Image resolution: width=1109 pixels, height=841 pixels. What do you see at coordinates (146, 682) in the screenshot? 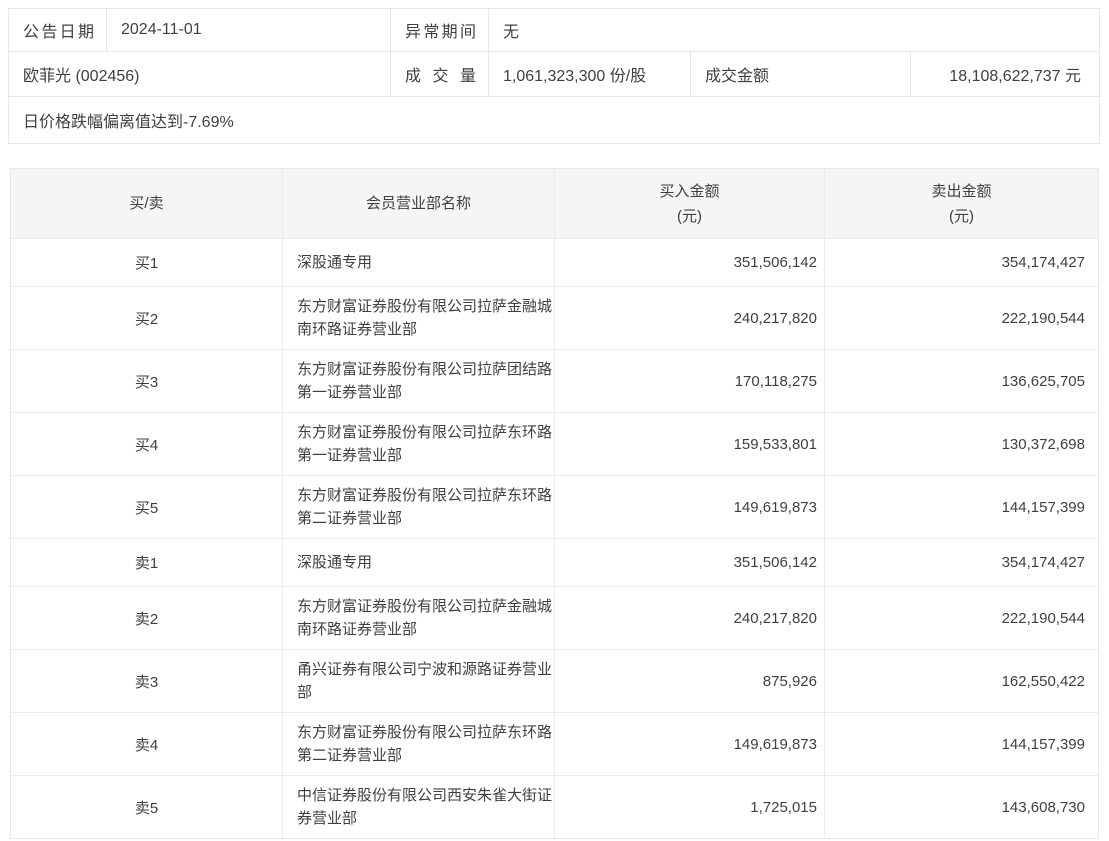
I see `side-cell: 卖3` at bounding box center [146, 682].